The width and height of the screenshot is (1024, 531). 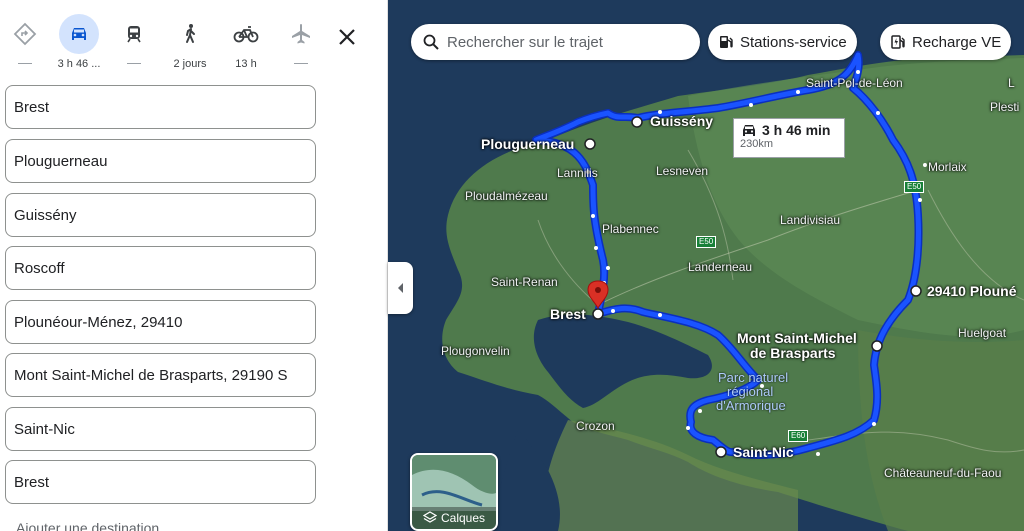 I want to click on route-distance: 230km, so click(x=757, y=144).